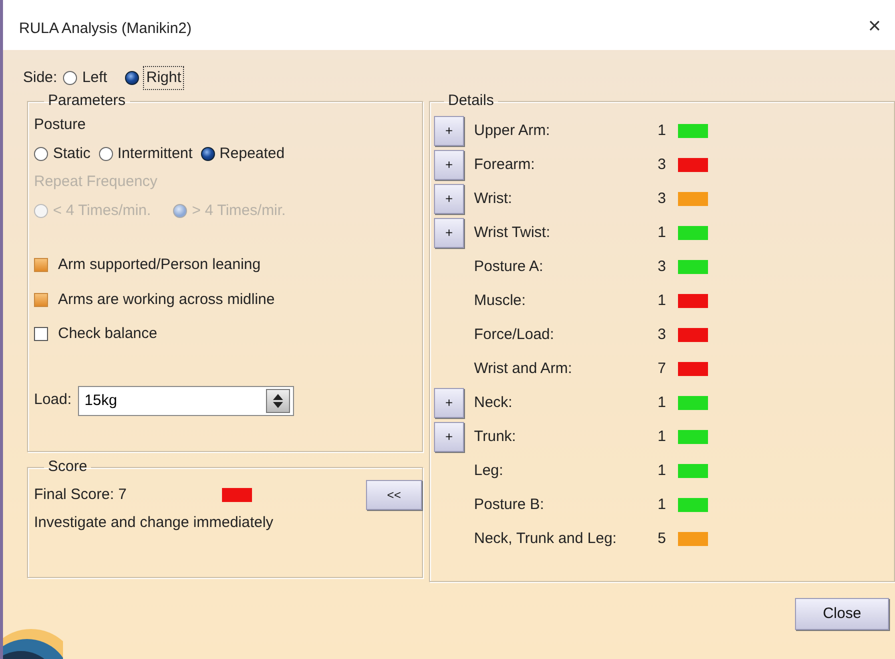 The image size is (895, 659). I want to click on group-title: Details, so click(471, 101).